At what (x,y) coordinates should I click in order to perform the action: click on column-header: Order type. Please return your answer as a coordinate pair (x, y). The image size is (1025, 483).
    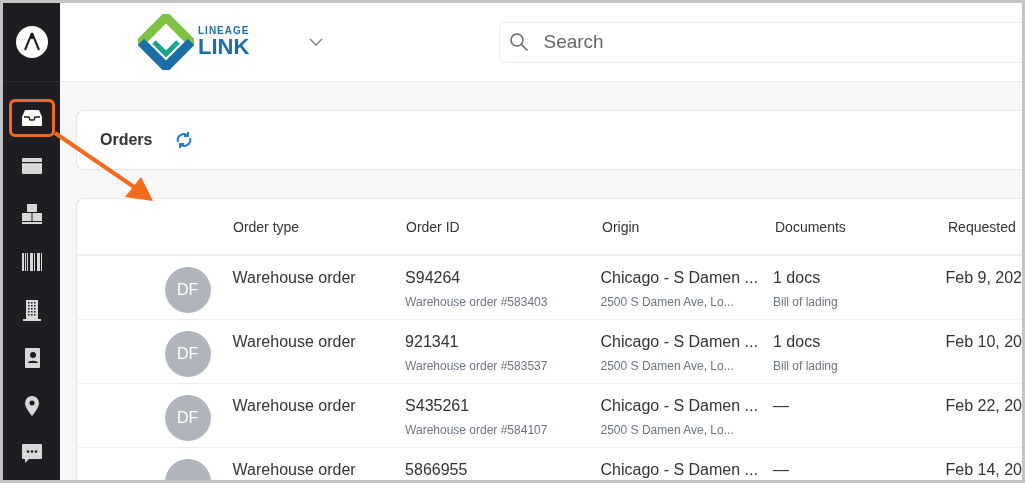
    Looking at the image, I should click on (266, 226).